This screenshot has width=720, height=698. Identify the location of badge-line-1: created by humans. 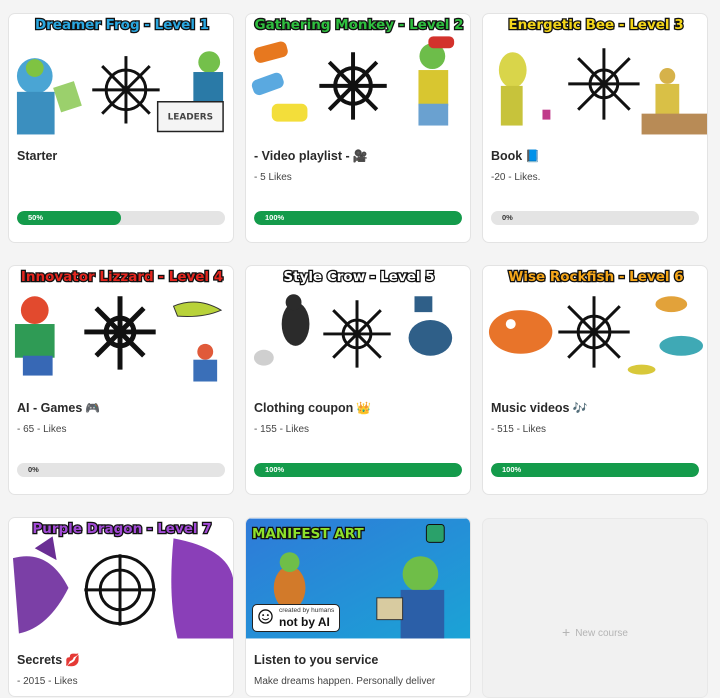
(307, 610).